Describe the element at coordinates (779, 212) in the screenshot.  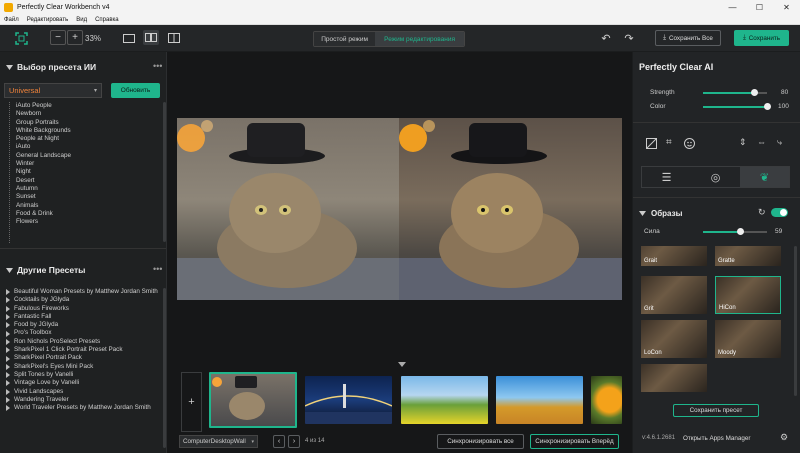
I see `looks-toggle` at that location.